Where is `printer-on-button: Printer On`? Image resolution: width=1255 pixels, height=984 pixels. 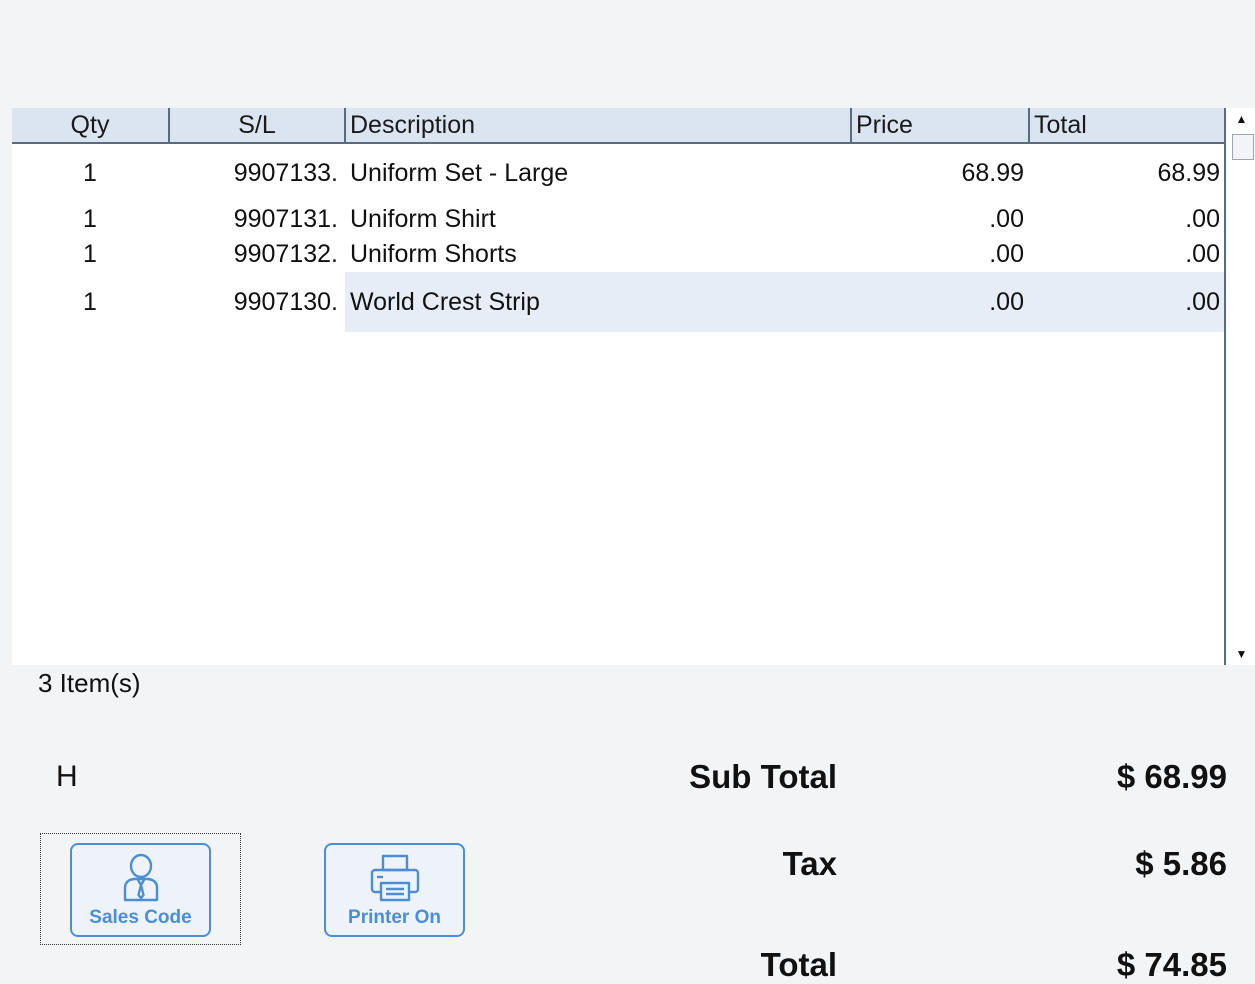 printer-on-button: Printer On is located at coordinates (394, 890).